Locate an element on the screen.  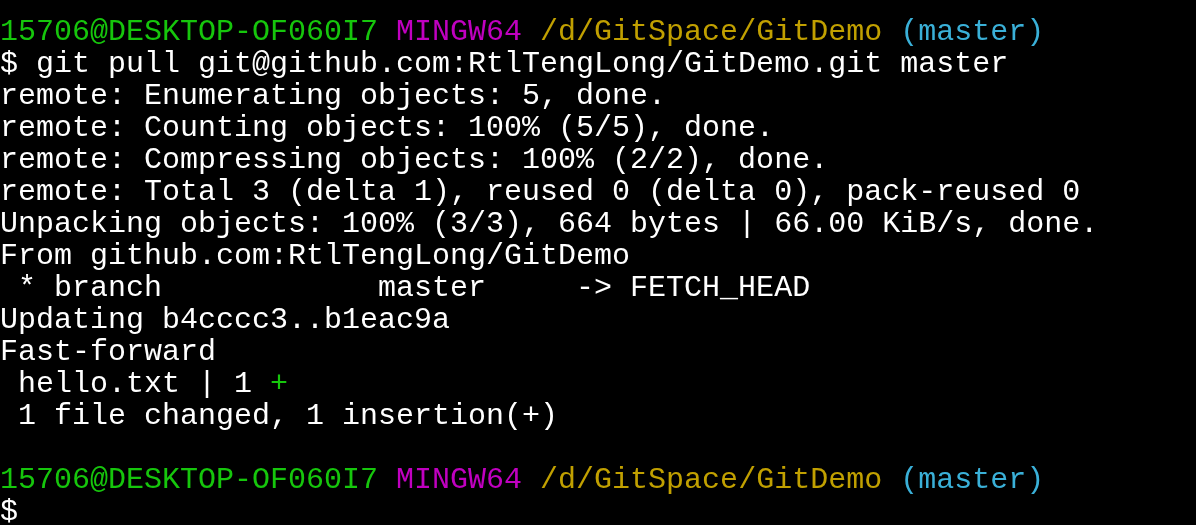
output-line: Fast-forward is located at coordinates (108, 352).